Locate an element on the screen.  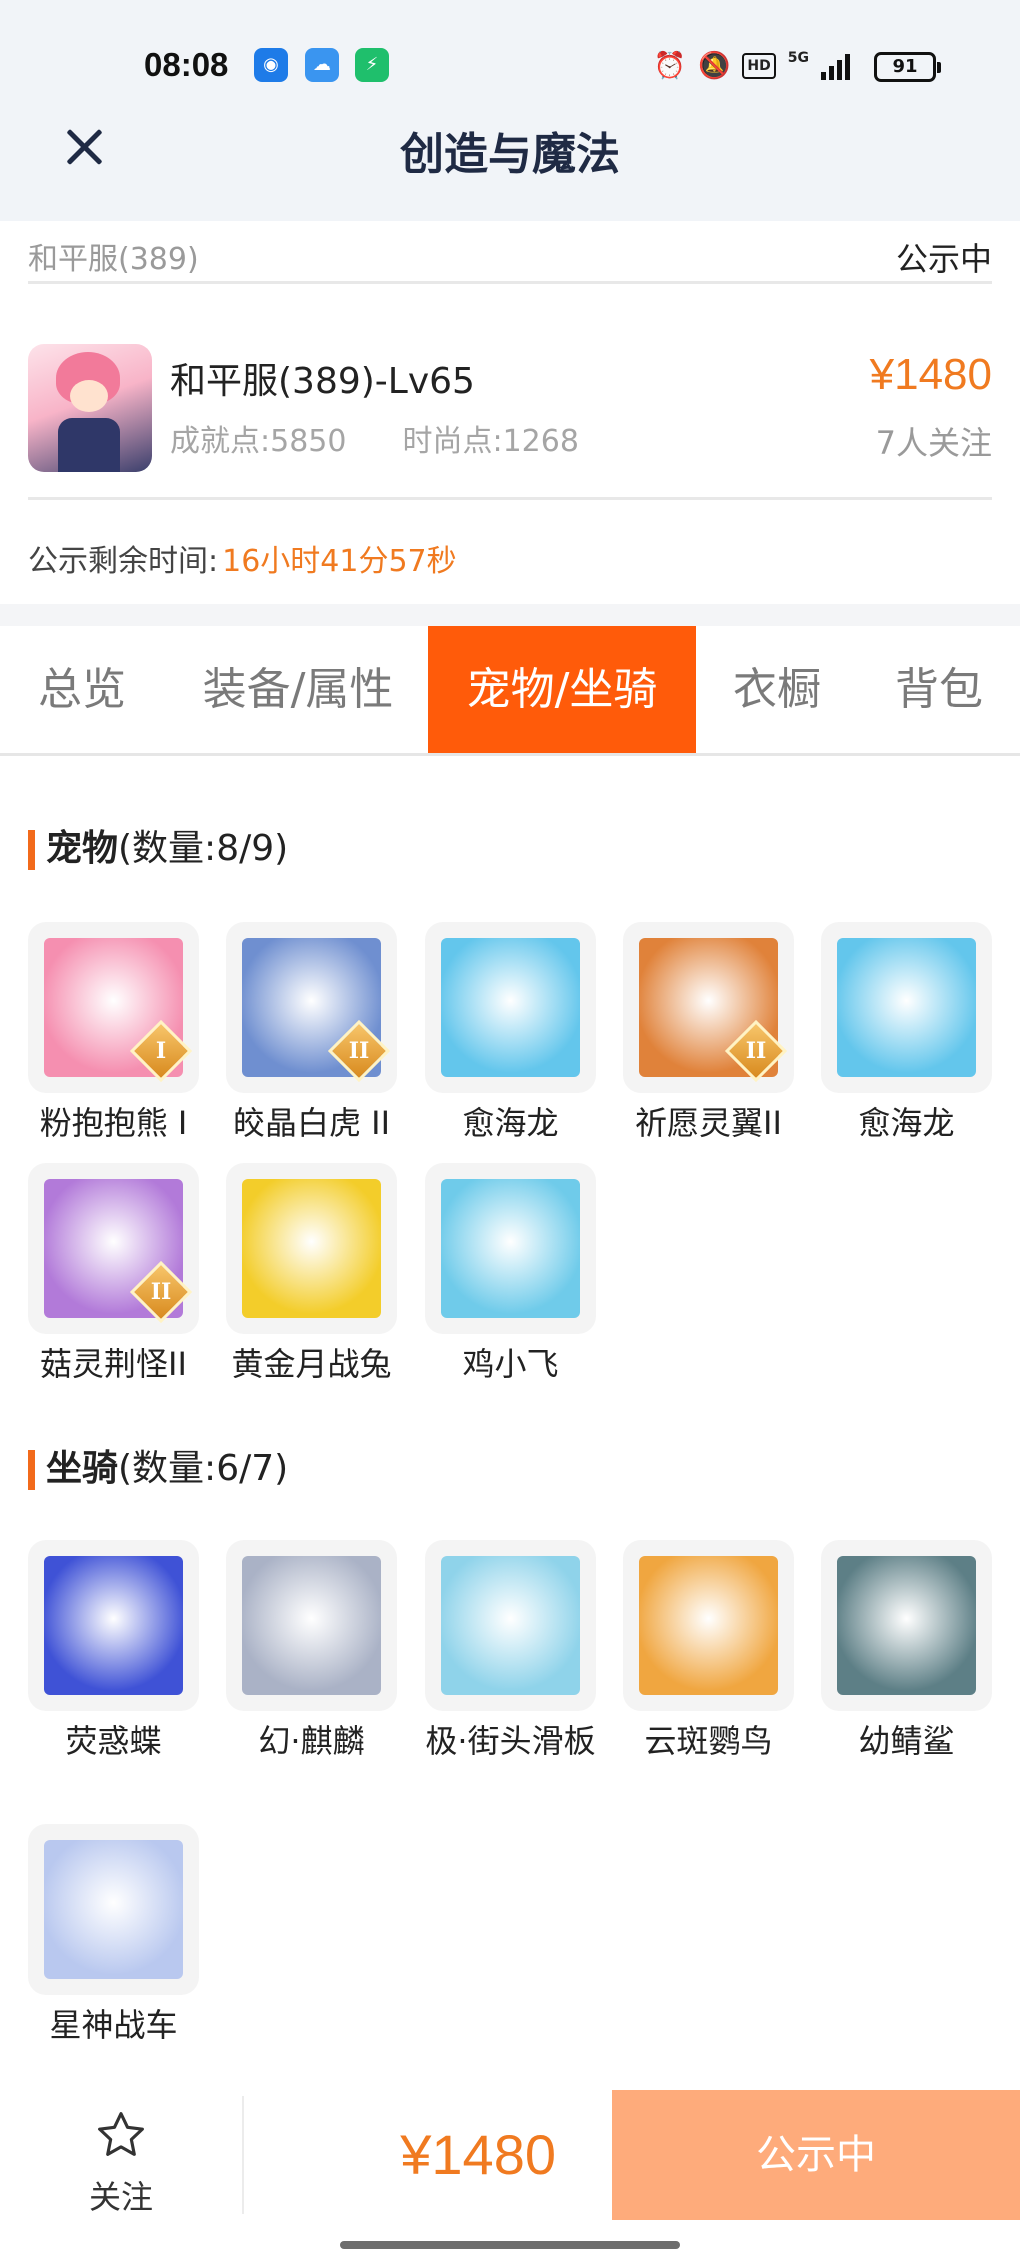
charging-app-icon: ⚡ is located at coordinates (372, 65).